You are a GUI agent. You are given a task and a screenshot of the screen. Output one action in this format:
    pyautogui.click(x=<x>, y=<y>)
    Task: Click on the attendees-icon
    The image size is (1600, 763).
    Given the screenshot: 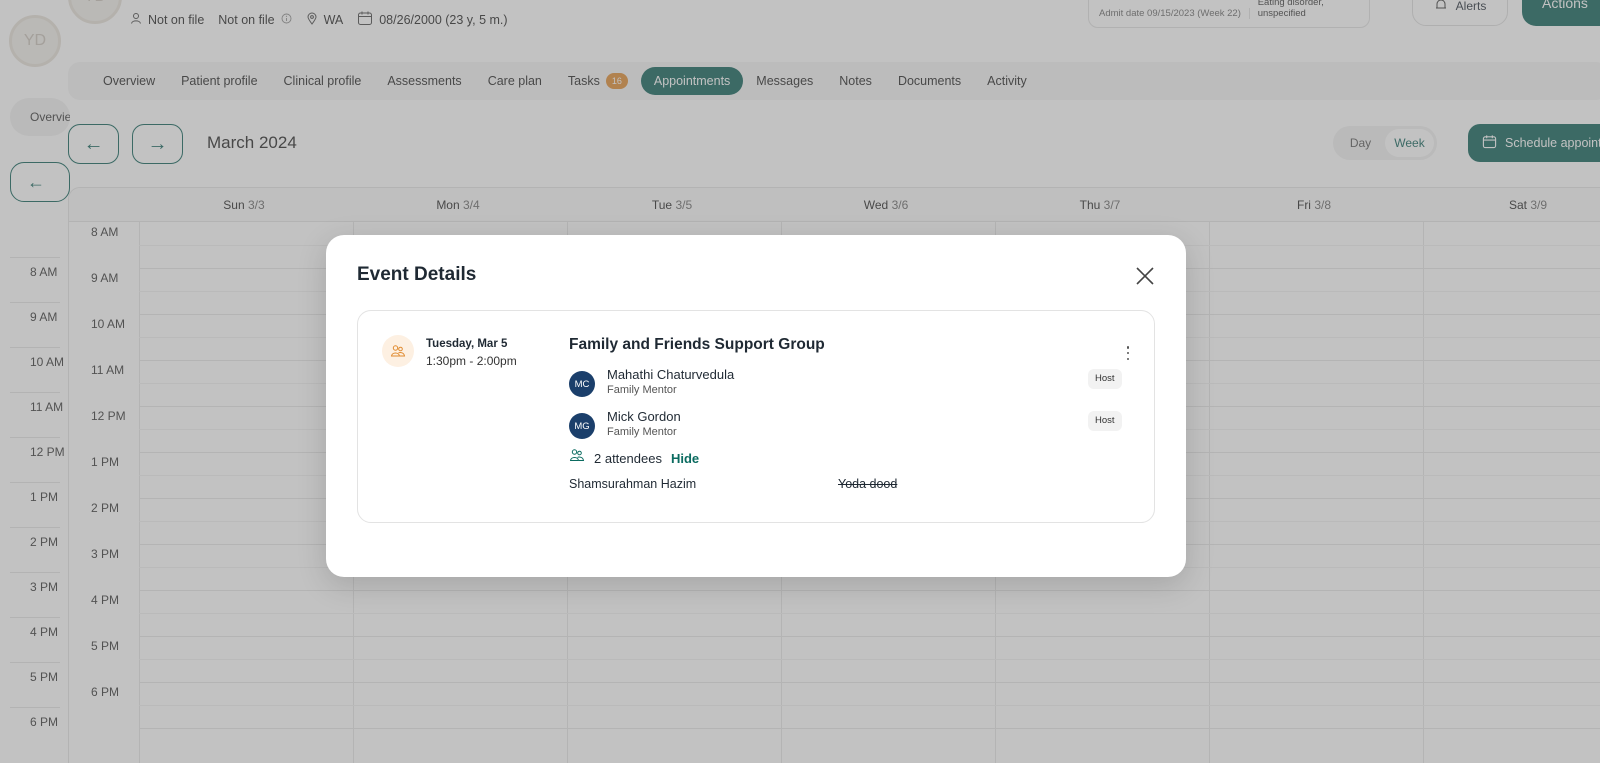 What is the action you would take?
    pyautogui.click(x=577, y=458)
    